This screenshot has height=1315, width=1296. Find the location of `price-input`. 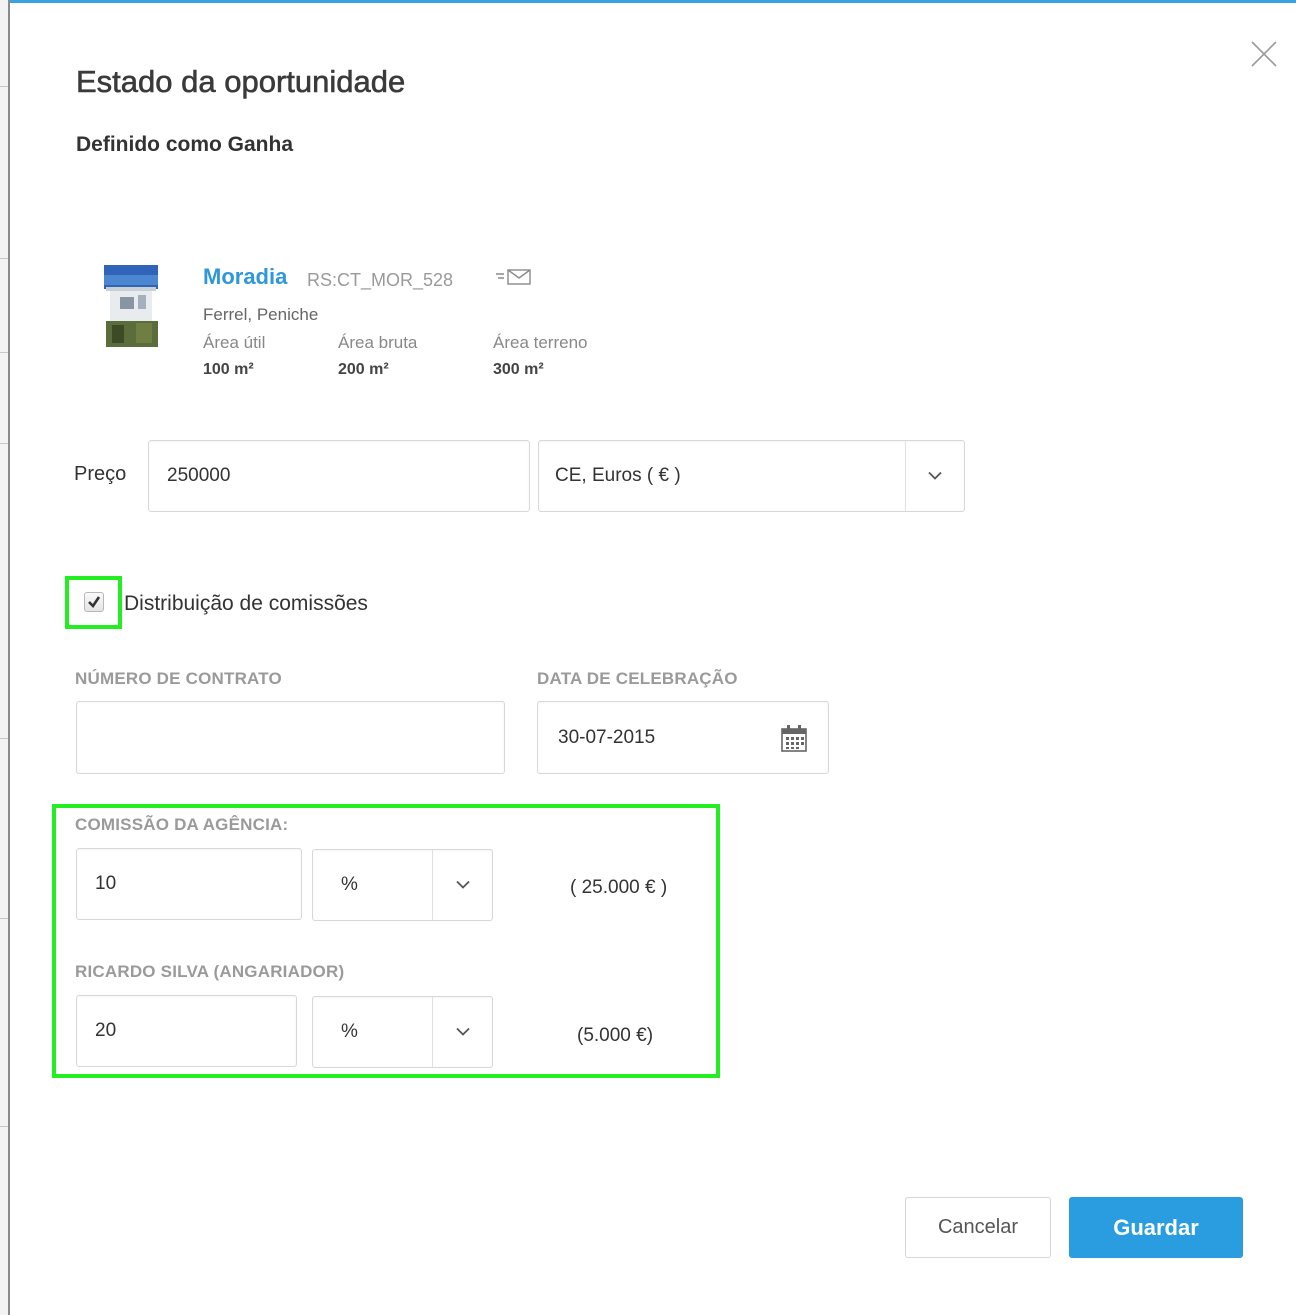

price-input is located at coordinates (339, 476).